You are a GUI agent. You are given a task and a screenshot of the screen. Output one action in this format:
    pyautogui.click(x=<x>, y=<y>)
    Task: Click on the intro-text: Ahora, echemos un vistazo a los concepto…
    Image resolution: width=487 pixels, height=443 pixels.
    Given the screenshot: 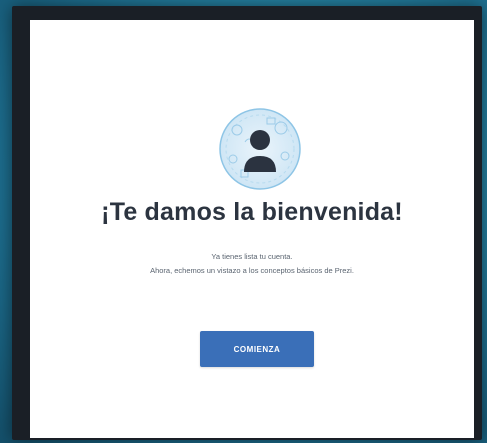 What is the action you would take?
    pyautogui.click(x=252, y=270)
    